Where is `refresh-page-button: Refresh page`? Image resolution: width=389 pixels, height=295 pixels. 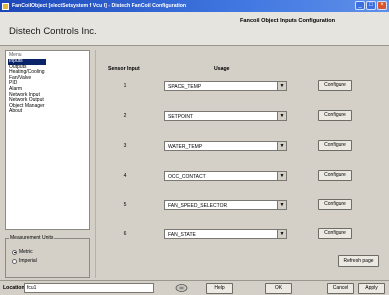
refresh-page-button: Refresh page is located at coordinates (358, 261).